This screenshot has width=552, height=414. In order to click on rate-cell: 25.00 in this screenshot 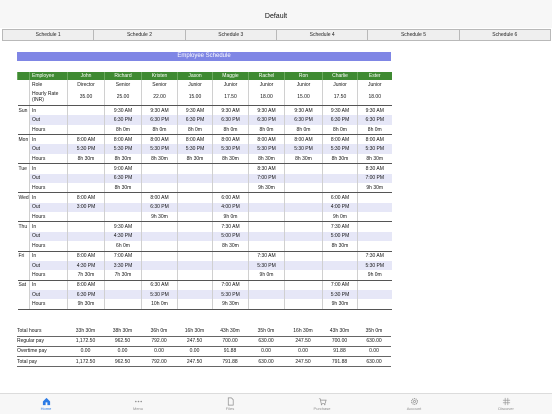, I will do `click(123, 98)`.